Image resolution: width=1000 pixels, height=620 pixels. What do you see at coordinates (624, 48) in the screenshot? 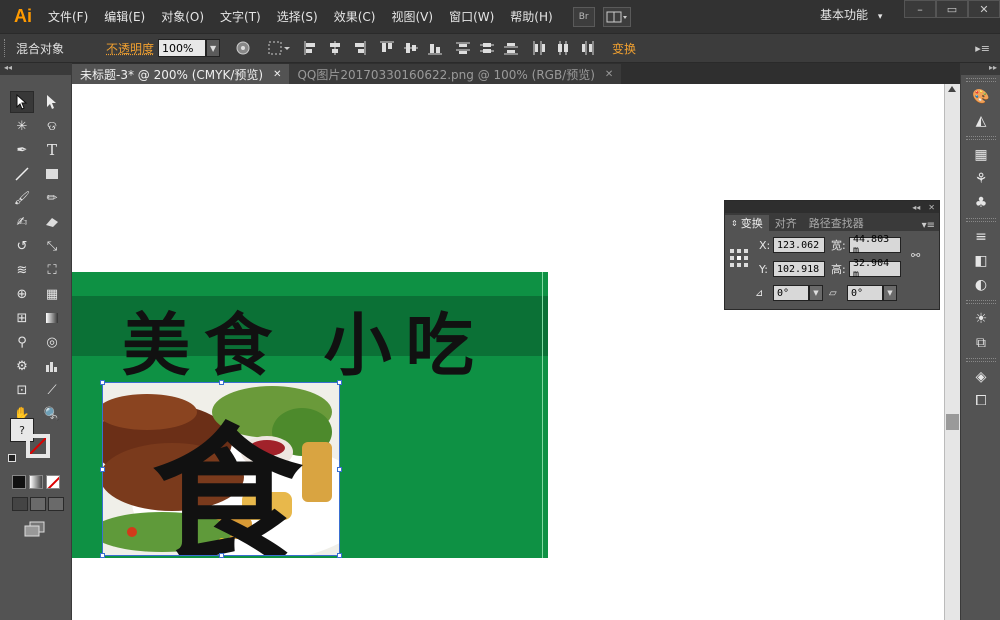
I see `transform-link: 变换` at bounding box center [624, 48].